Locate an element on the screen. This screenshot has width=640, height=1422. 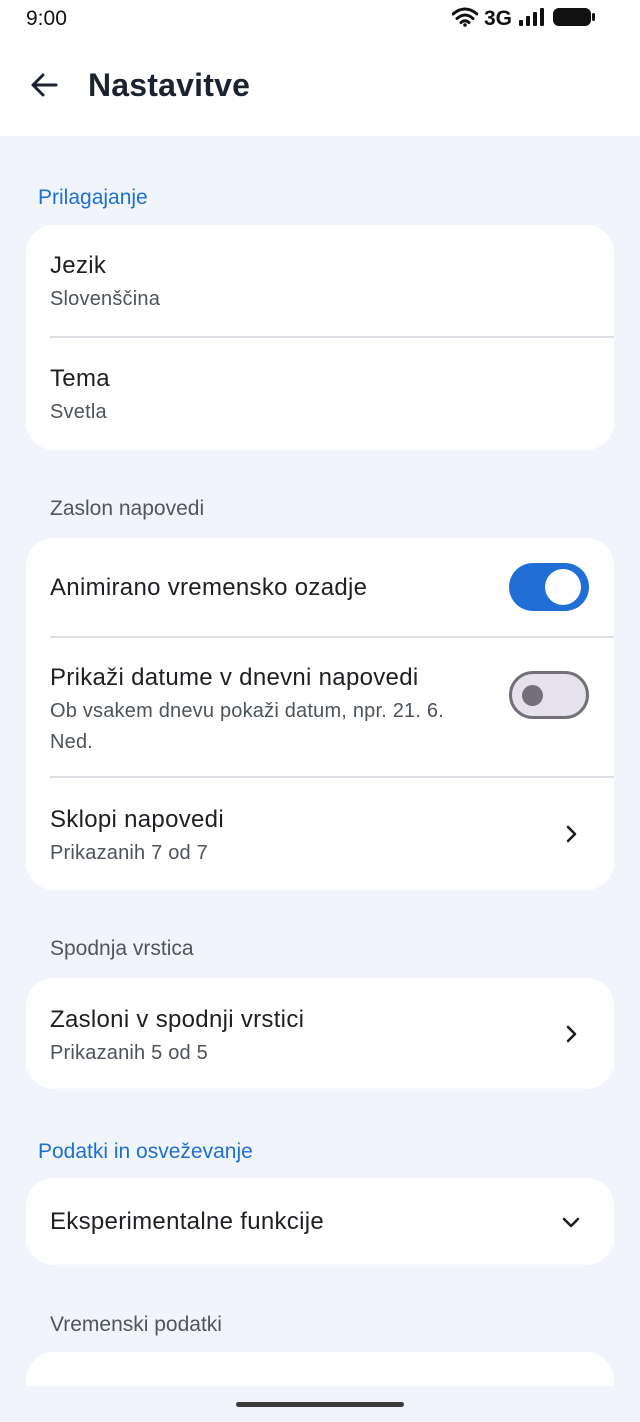
app-bar: Nastavitve is located at coordinates (320, 87).